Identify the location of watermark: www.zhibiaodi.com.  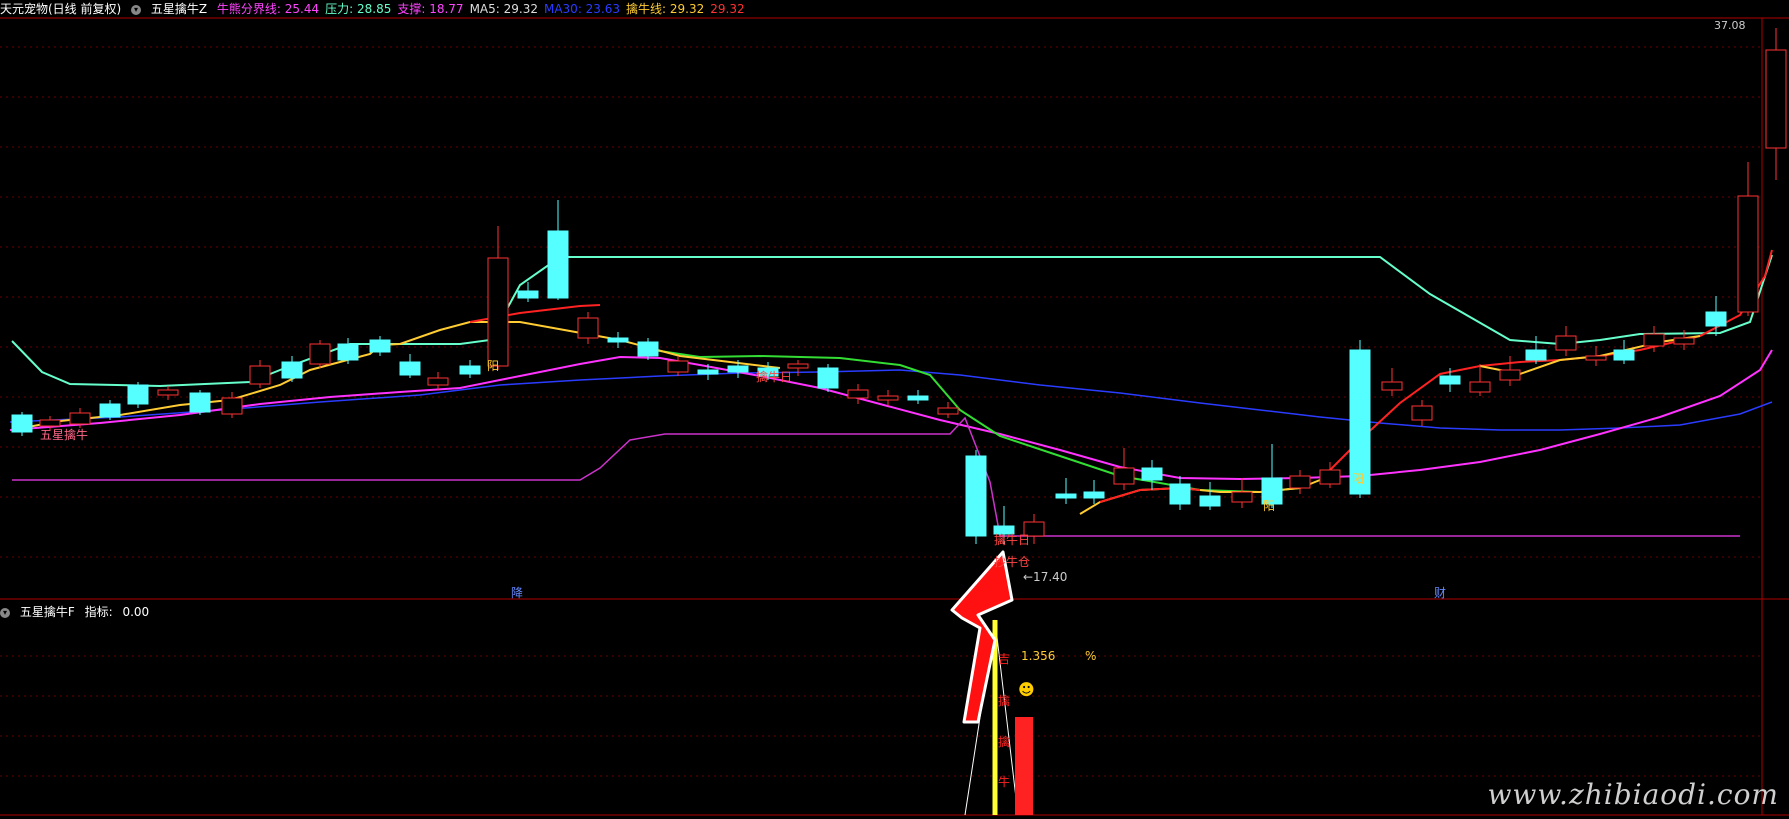
(1633, 794).